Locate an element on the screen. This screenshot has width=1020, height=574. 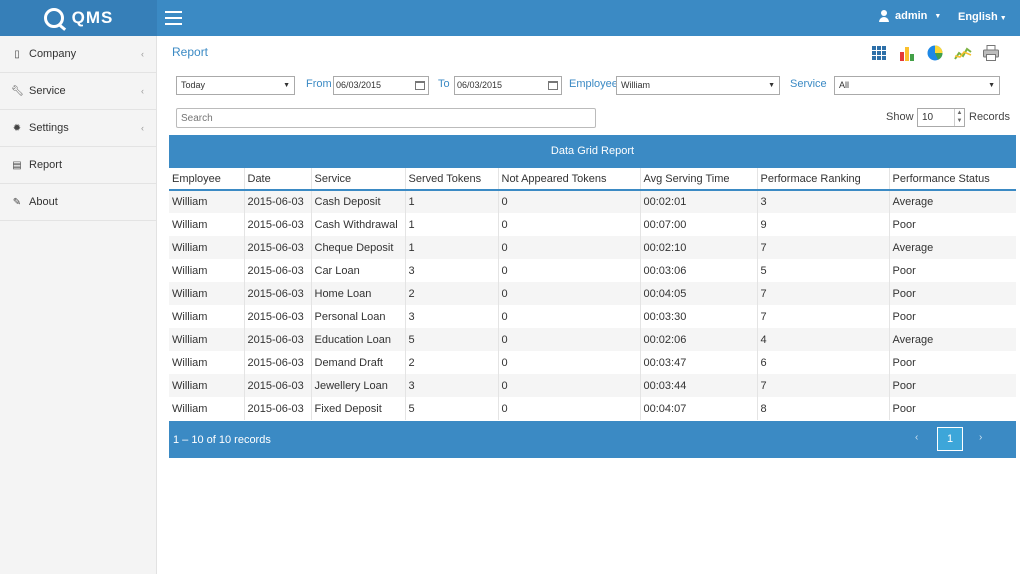
language-label: English is located at coordinates (978, 17).